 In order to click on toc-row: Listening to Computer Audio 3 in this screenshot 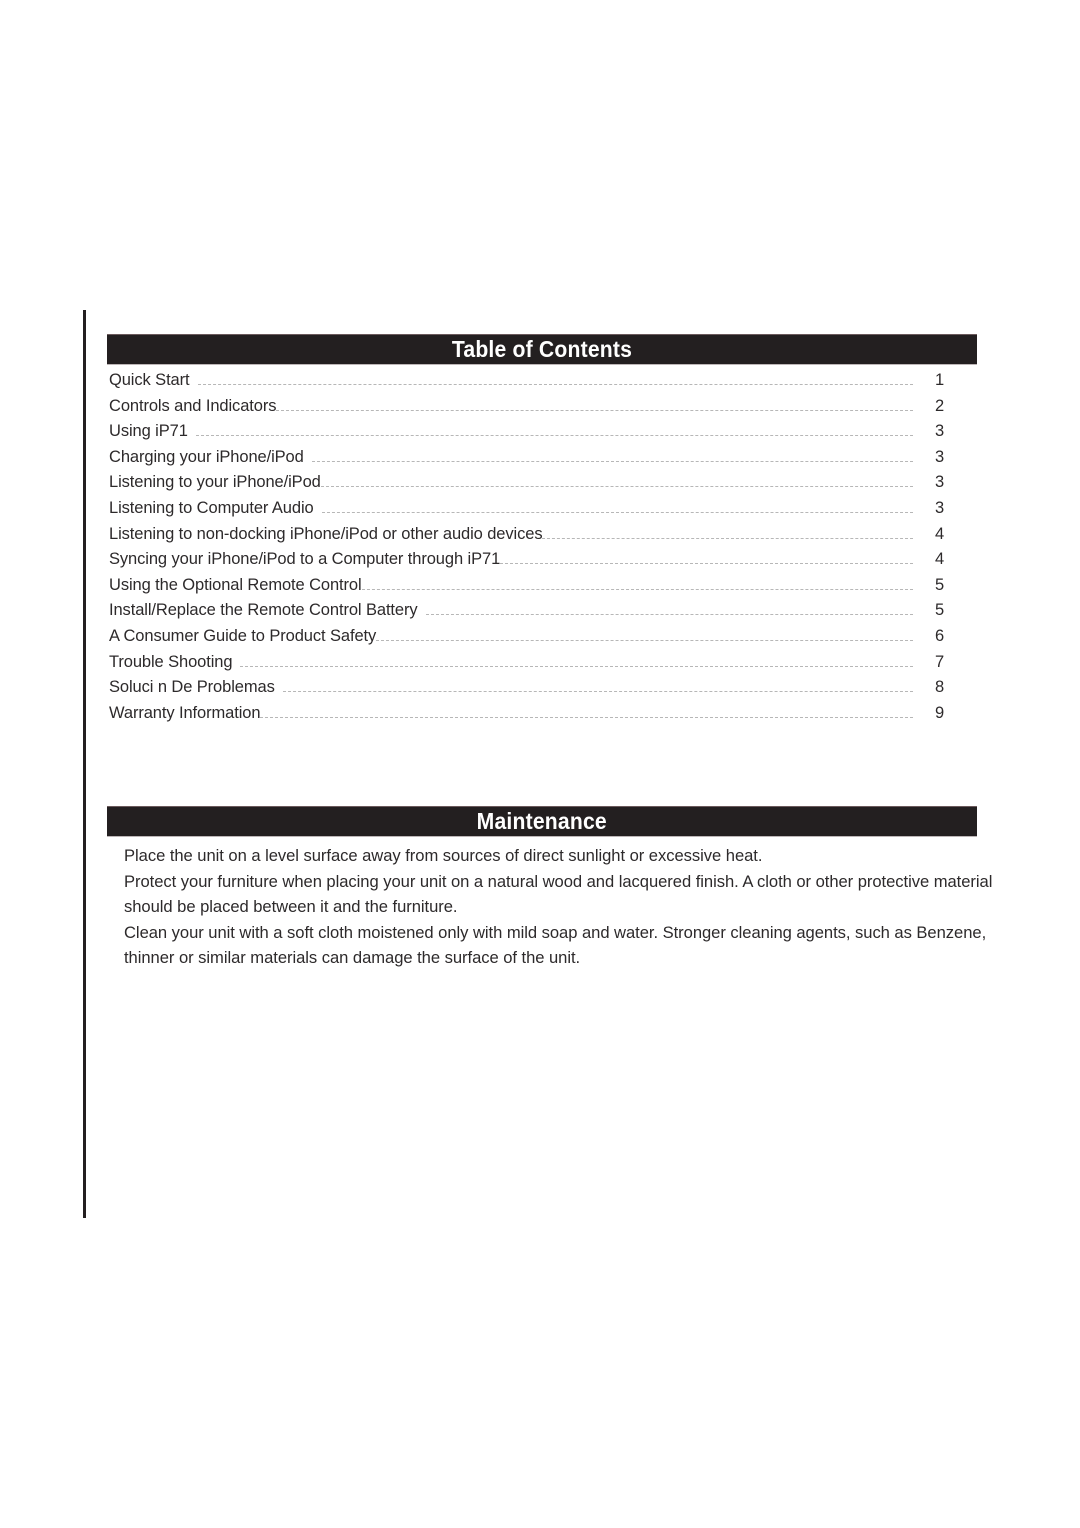, I will do `click(543, 512)`.